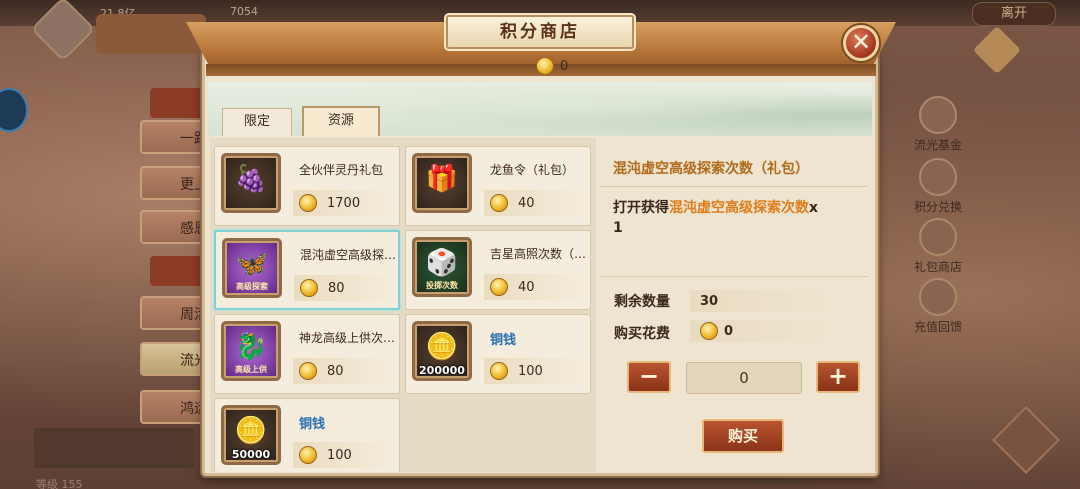 This screenshot has height=489, width=1080. What do you see at coordinates (114, 448) in the screenshot?
I see `chat-box` at bounding box center [114, 448].